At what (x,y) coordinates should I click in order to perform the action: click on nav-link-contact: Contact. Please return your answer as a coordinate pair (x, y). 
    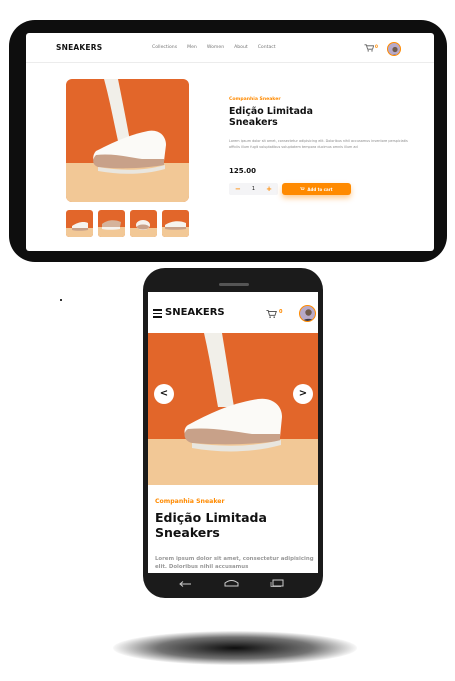
    Looking at the image, I should click on (267, 47).